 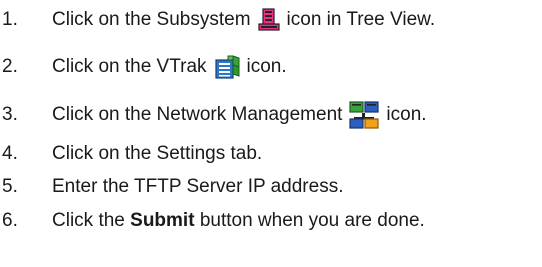 What do you see at coordinates (361, 19) in the screenshot?
I see `step-text: icon in Tree View.` at bounding box center [361, 19].